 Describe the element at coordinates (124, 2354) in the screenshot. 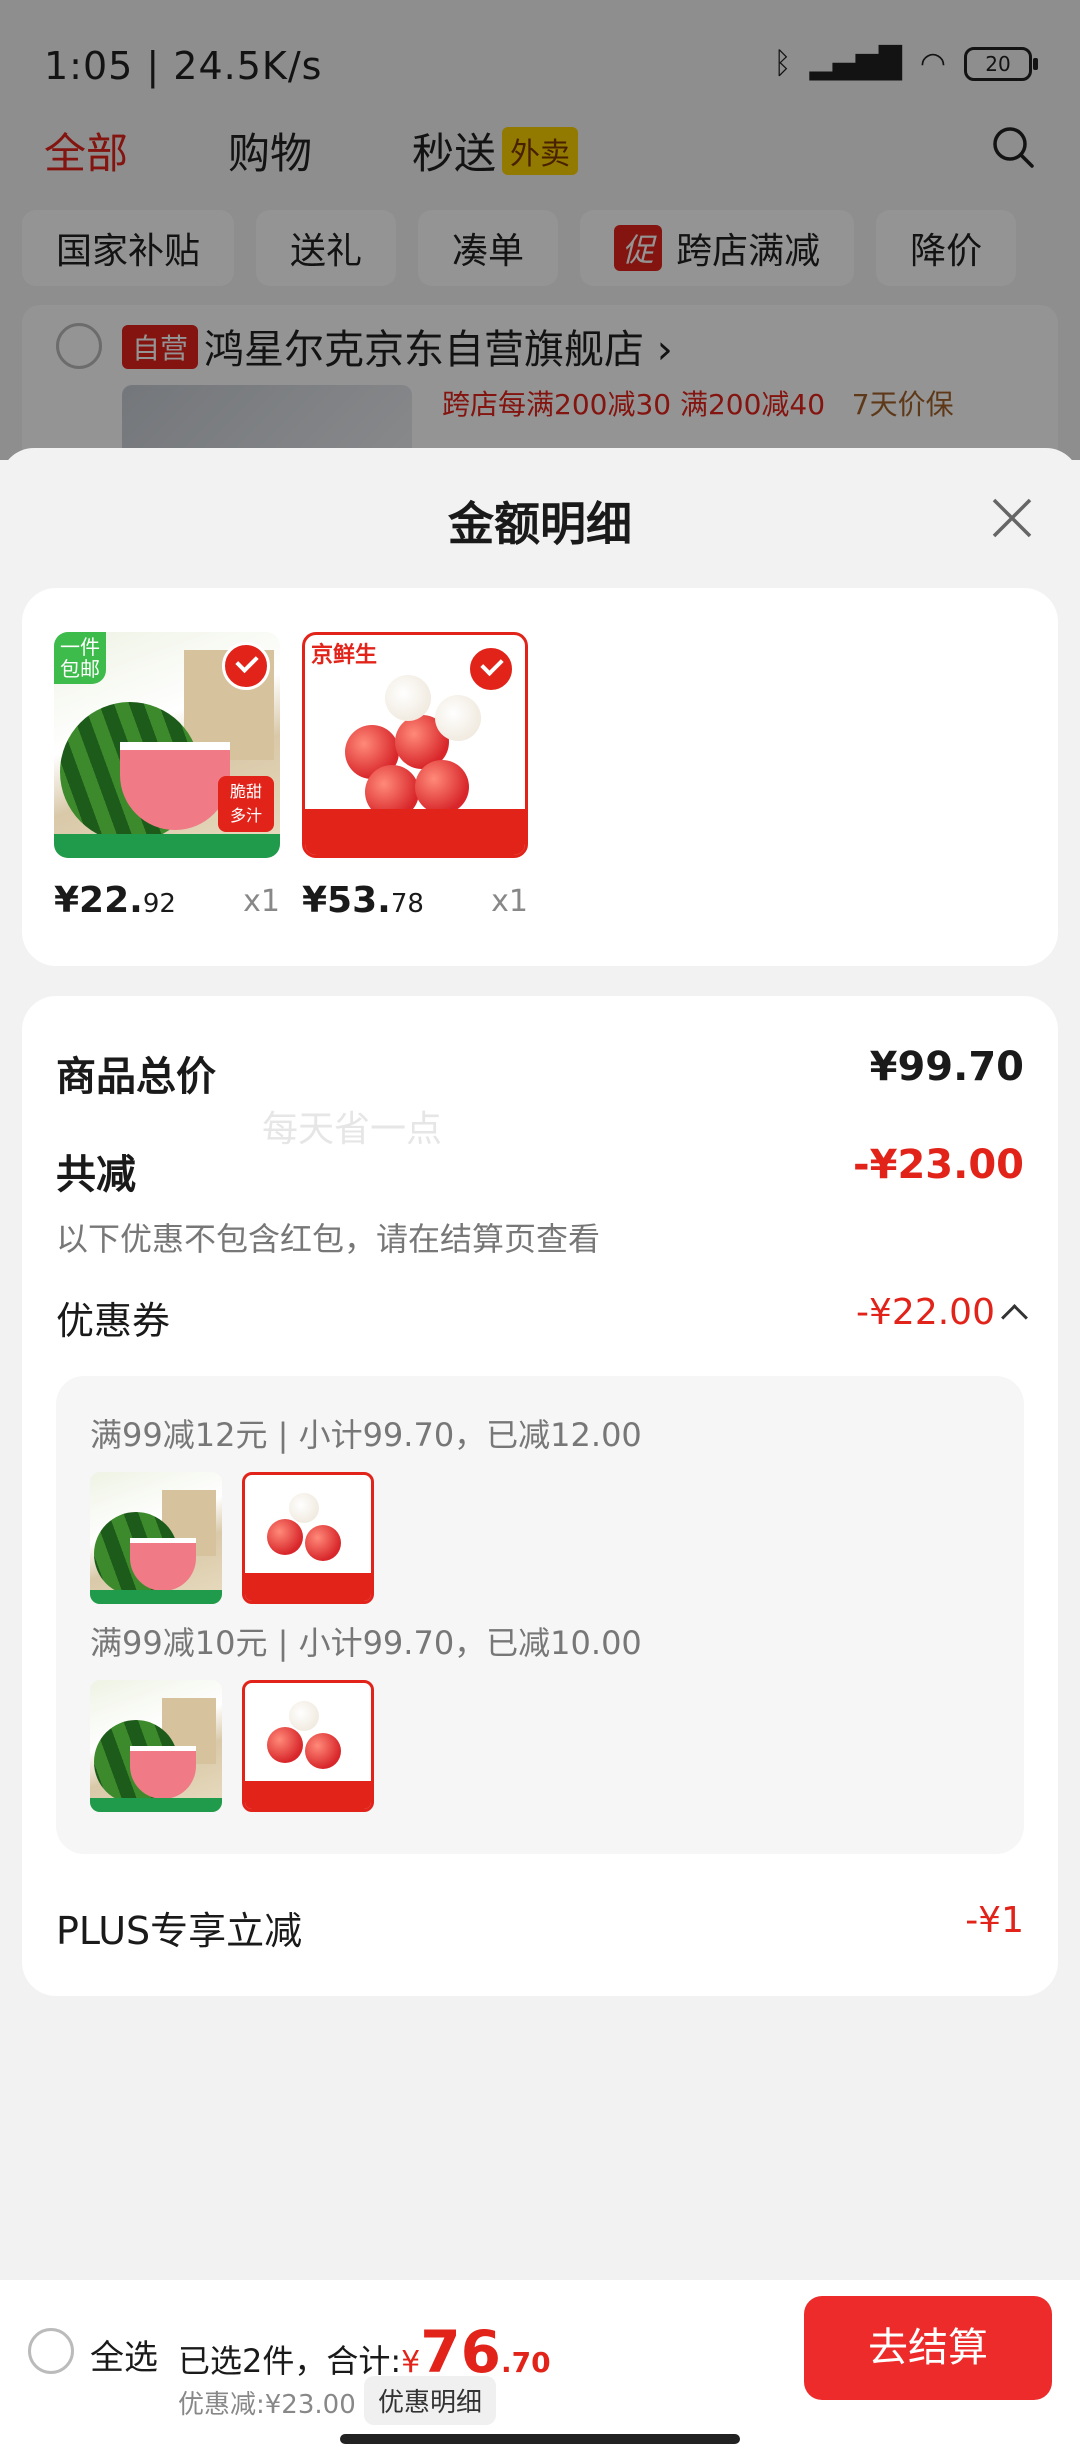

I see `select-all-label: 全选` at that location.